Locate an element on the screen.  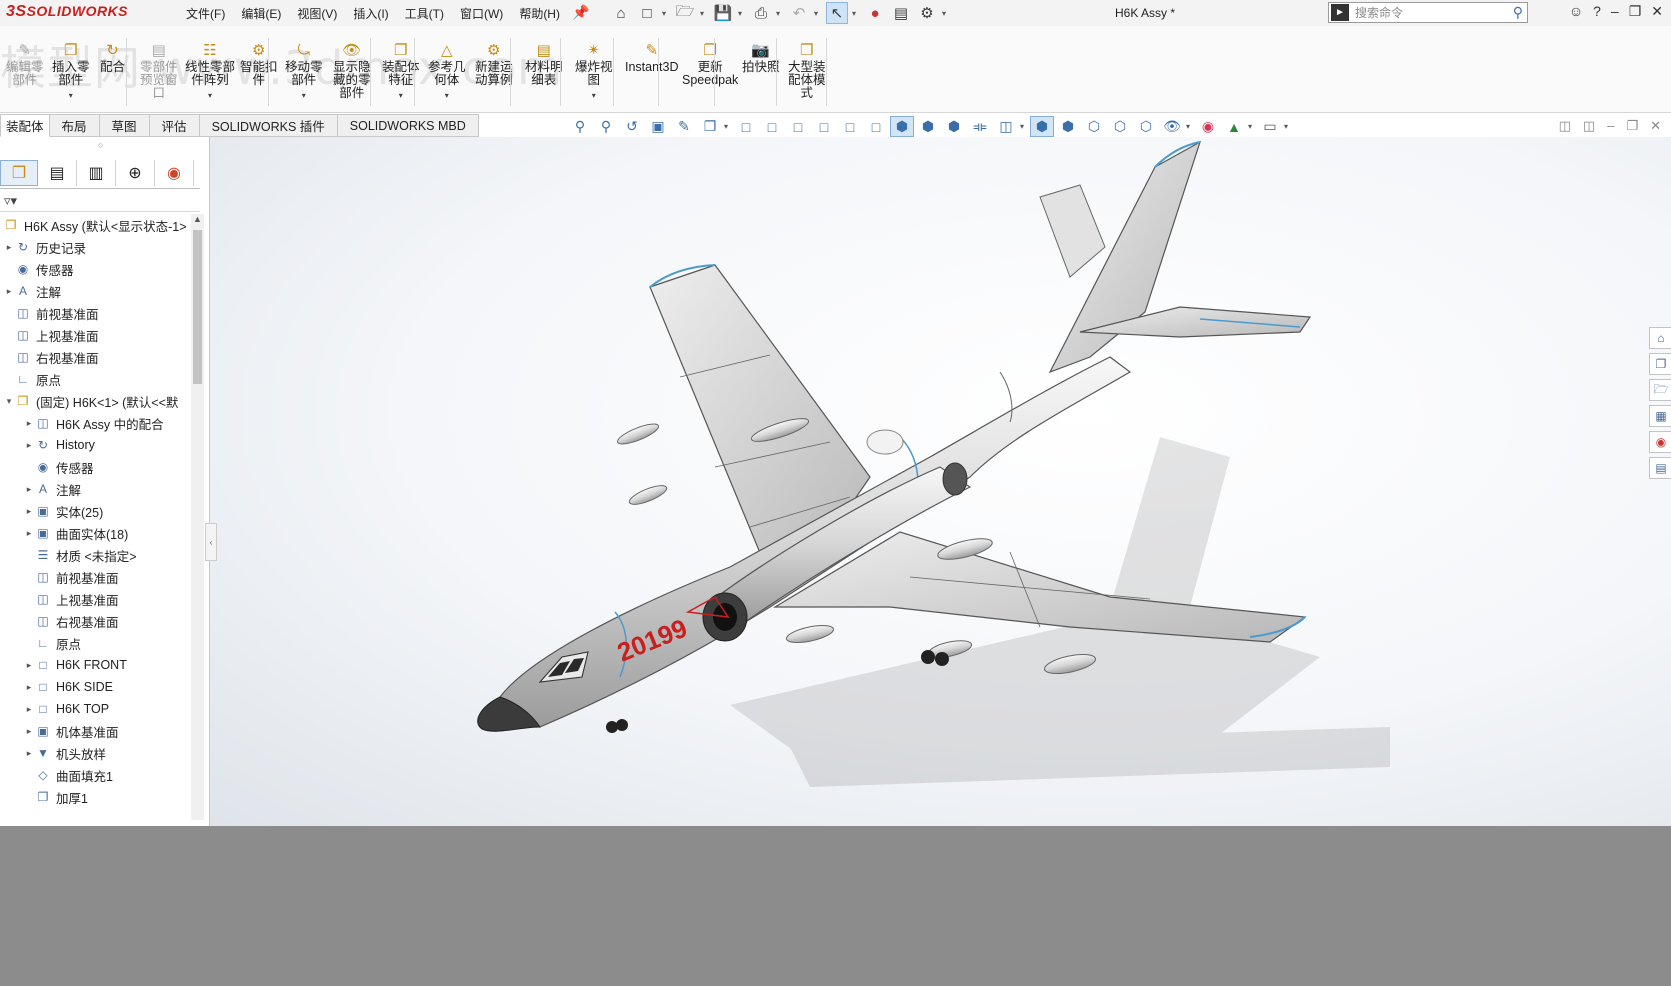
tree-item: ▸ ▣ 曲面实体(18) is located at coordinates (95, 533).